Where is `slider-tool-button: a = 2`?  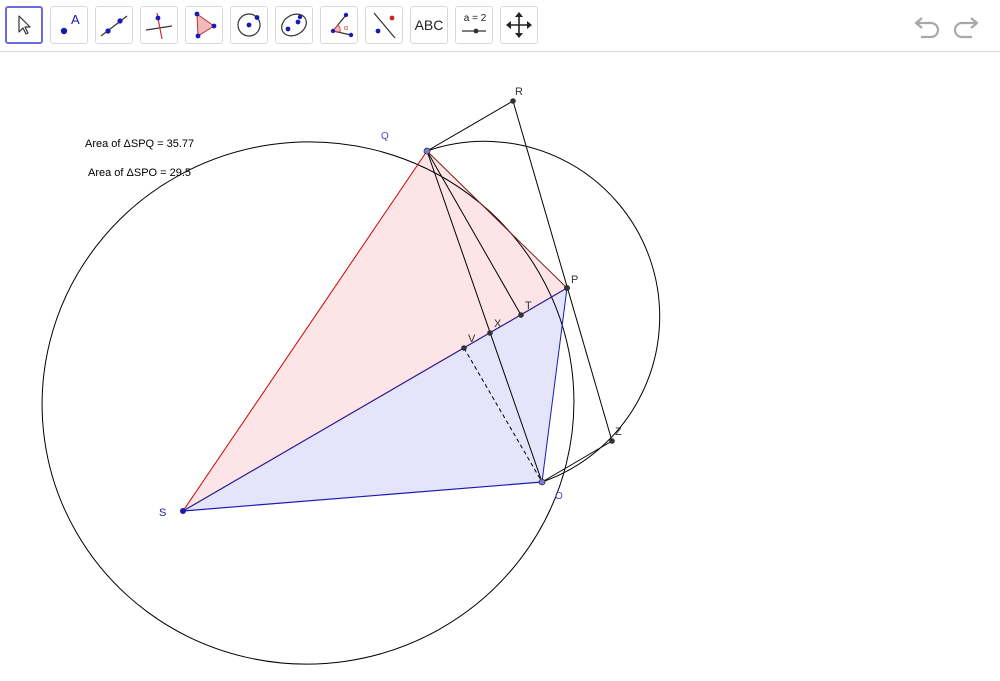 slider-tool-button: a = 2 is located at coordinates (474, 25).